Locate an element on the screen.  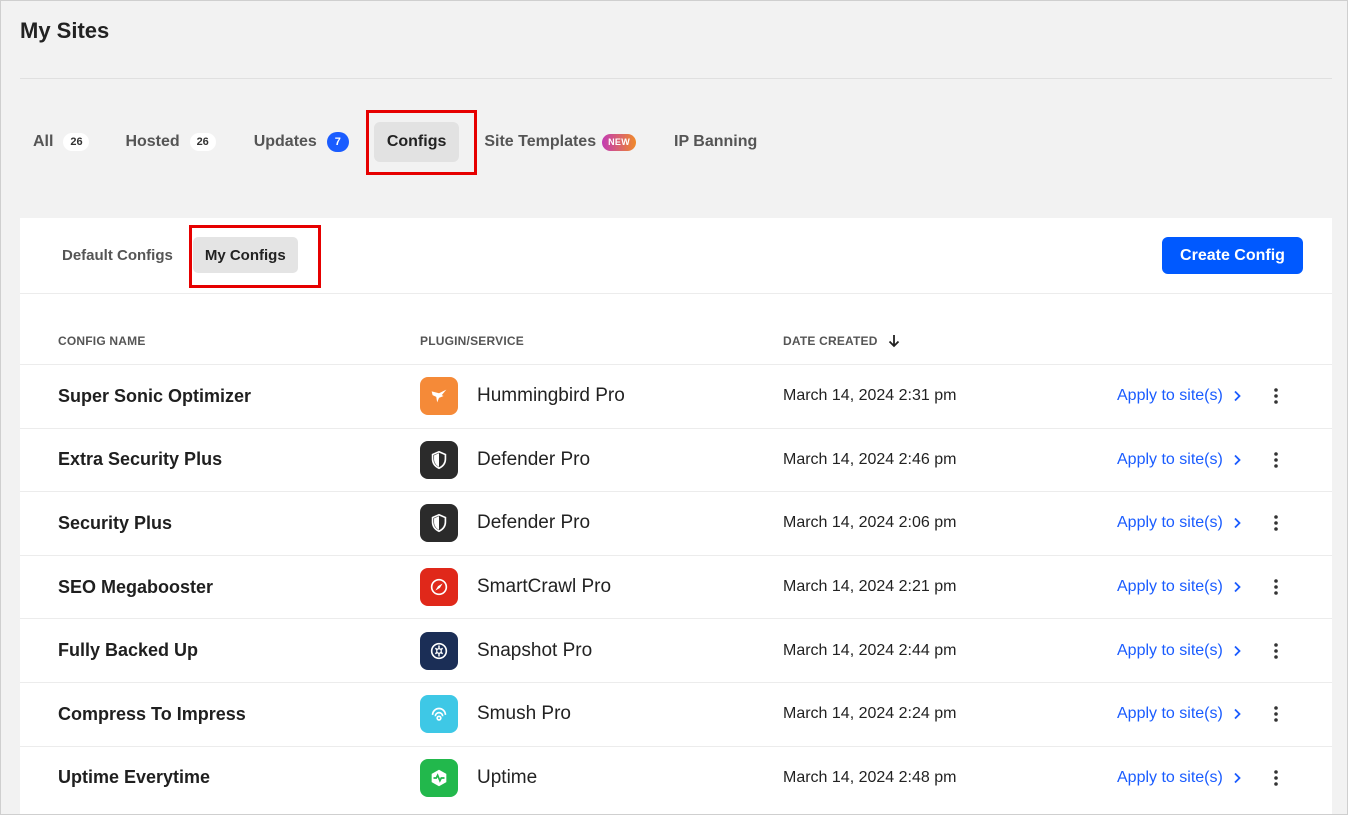
plugin-name: Uptime is located at coordinates (507, 777).